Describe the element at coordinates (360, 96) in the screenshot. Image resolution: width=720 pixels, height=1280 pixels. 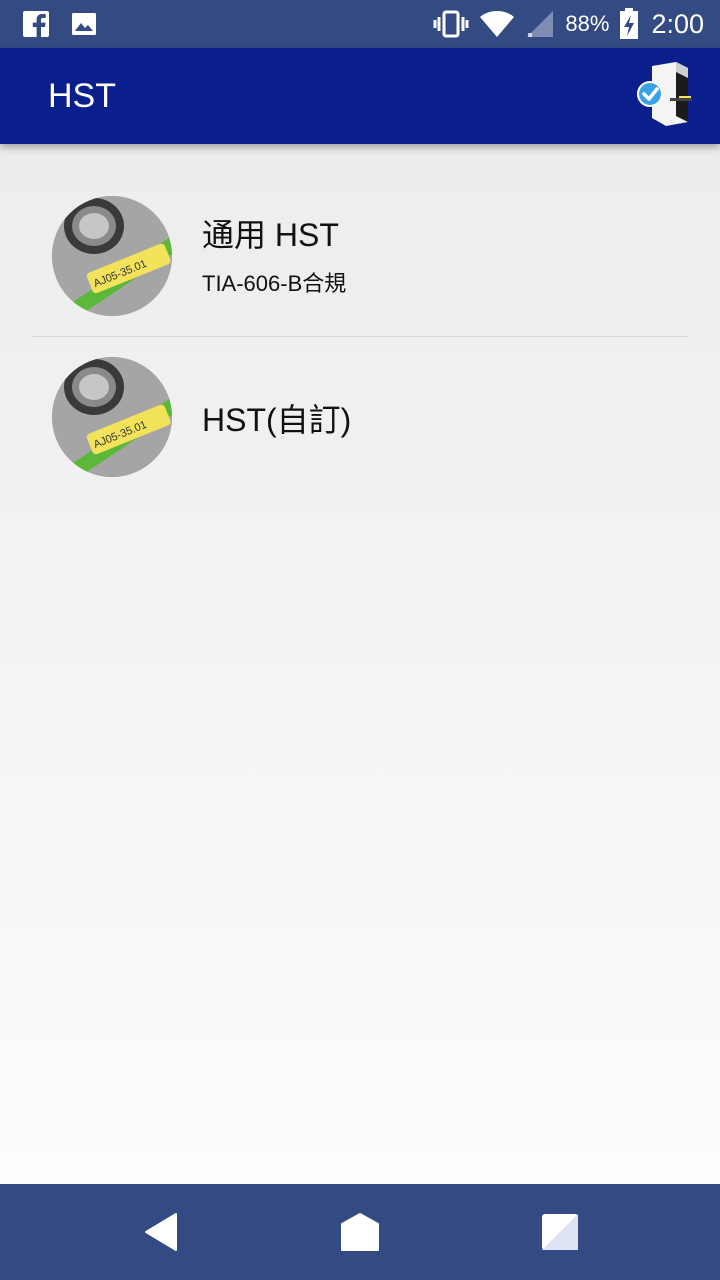
I see `app-bar: HST` at that location.